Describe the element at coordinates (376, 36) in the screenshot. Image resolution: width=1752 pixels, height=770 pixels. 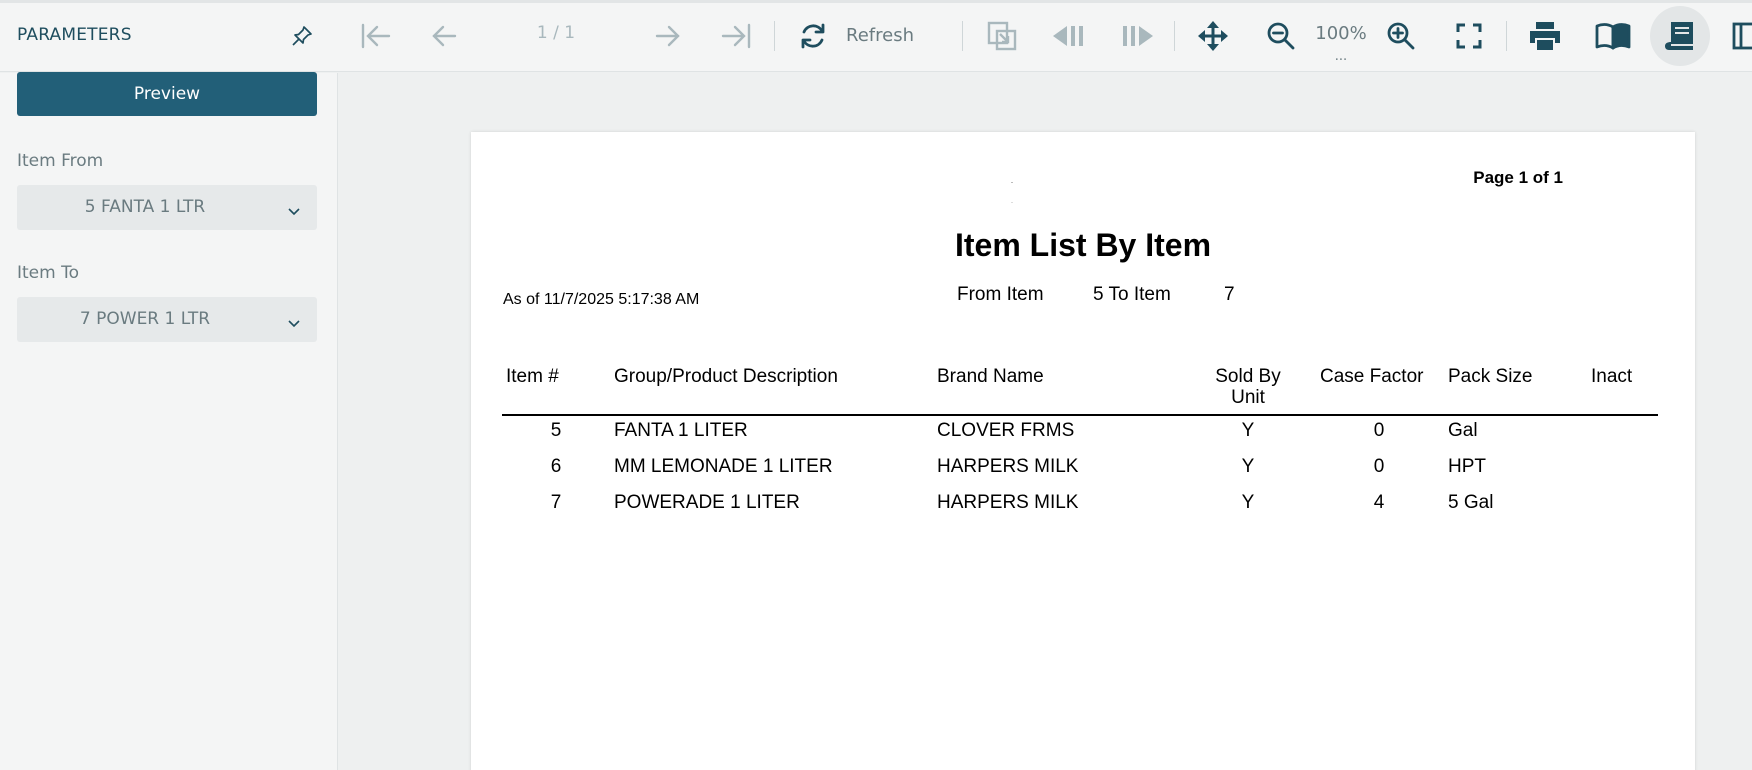
I see `first-page-icon` at that location.